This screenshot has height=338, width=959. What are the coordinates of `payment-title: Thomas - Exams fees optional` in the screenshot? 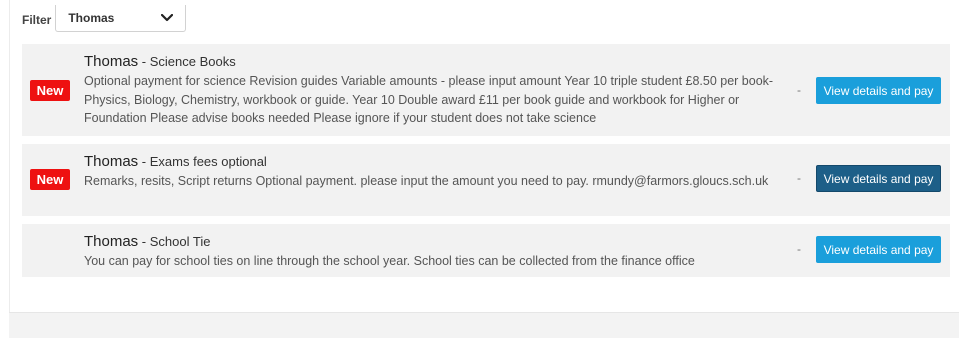 It's located at (436, 162).